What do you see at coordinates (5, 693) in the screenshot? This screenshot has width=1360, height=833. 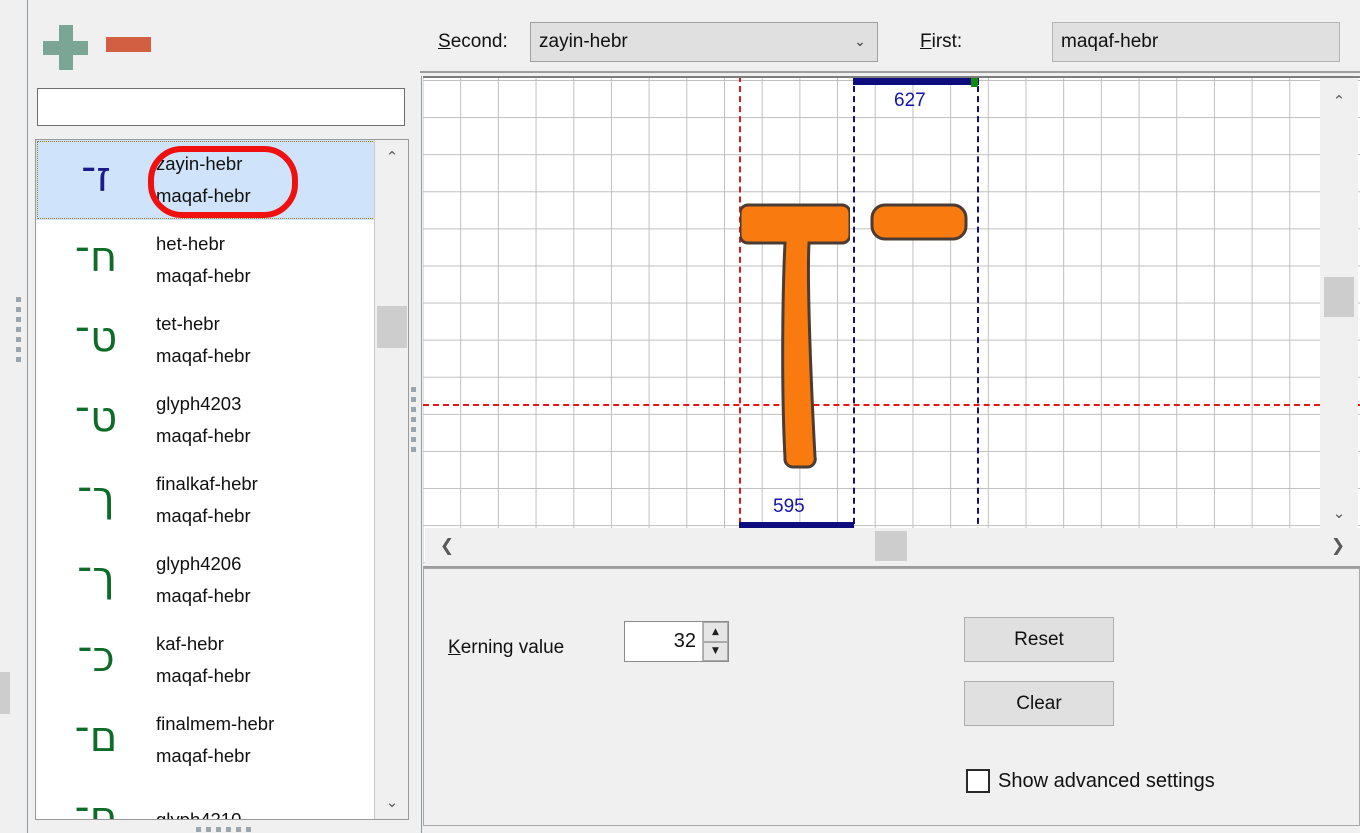 I see `outer-vertical-scroll-thumb` at bounding box center [5, 693].